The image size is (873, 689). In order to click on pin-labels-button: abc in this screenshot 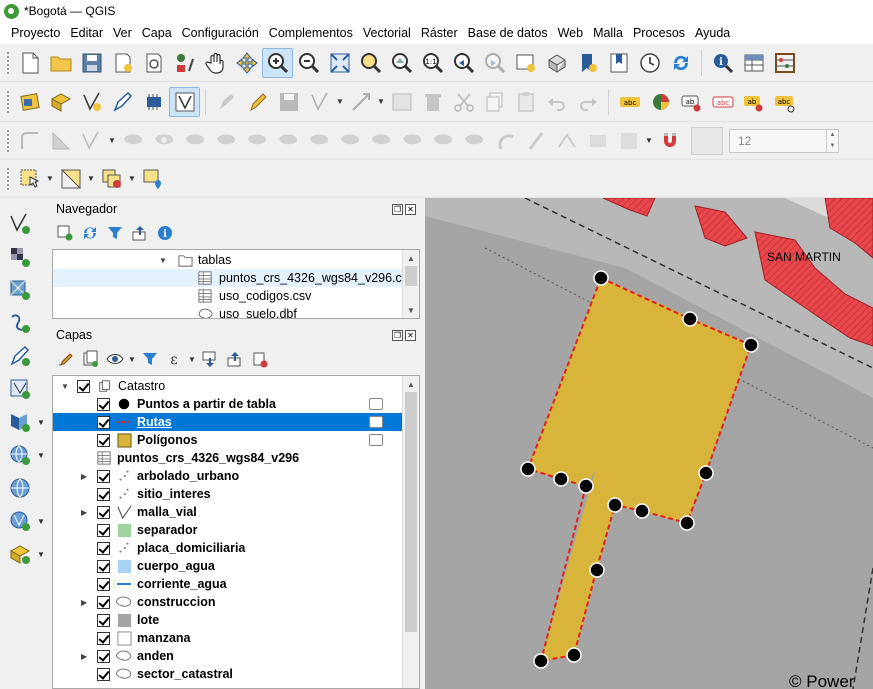, I will do `click(722, 102)`.